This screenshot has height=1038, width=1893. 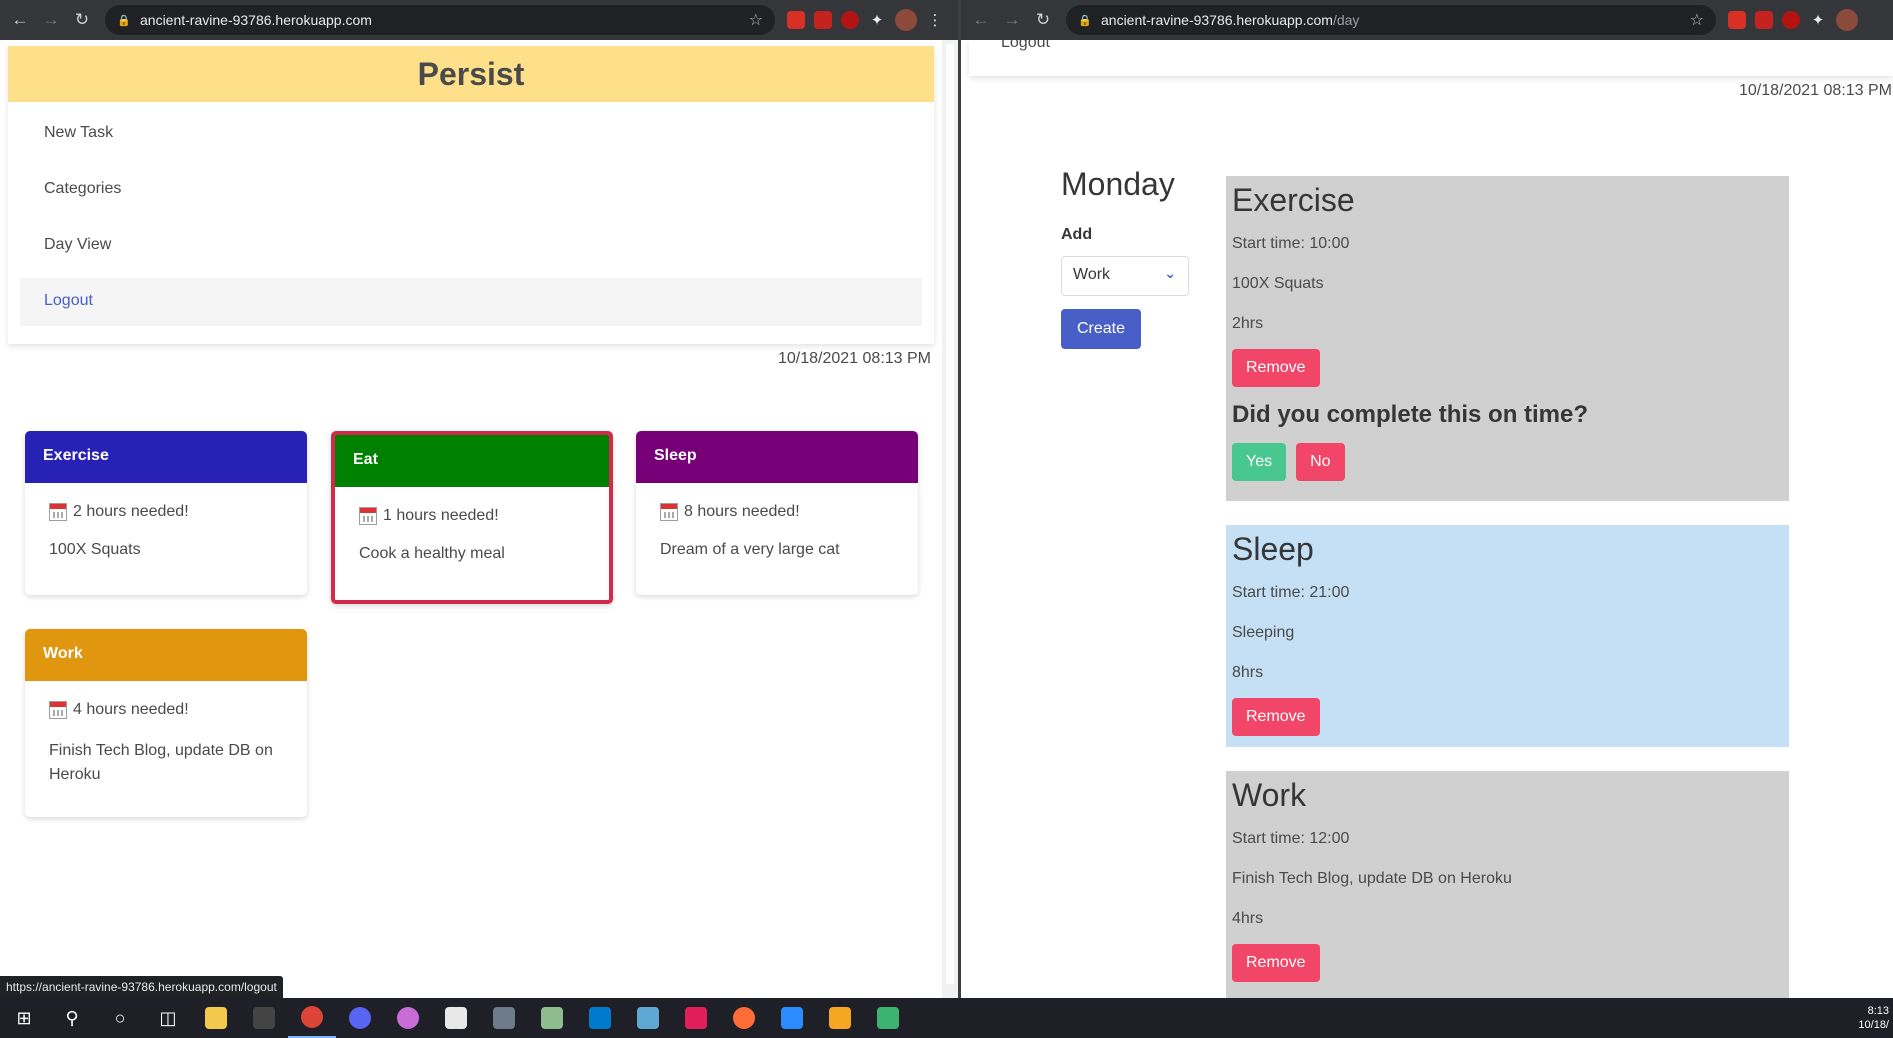 I want to click on menu-item-new-task: New Task, so click(x=471, y=134).